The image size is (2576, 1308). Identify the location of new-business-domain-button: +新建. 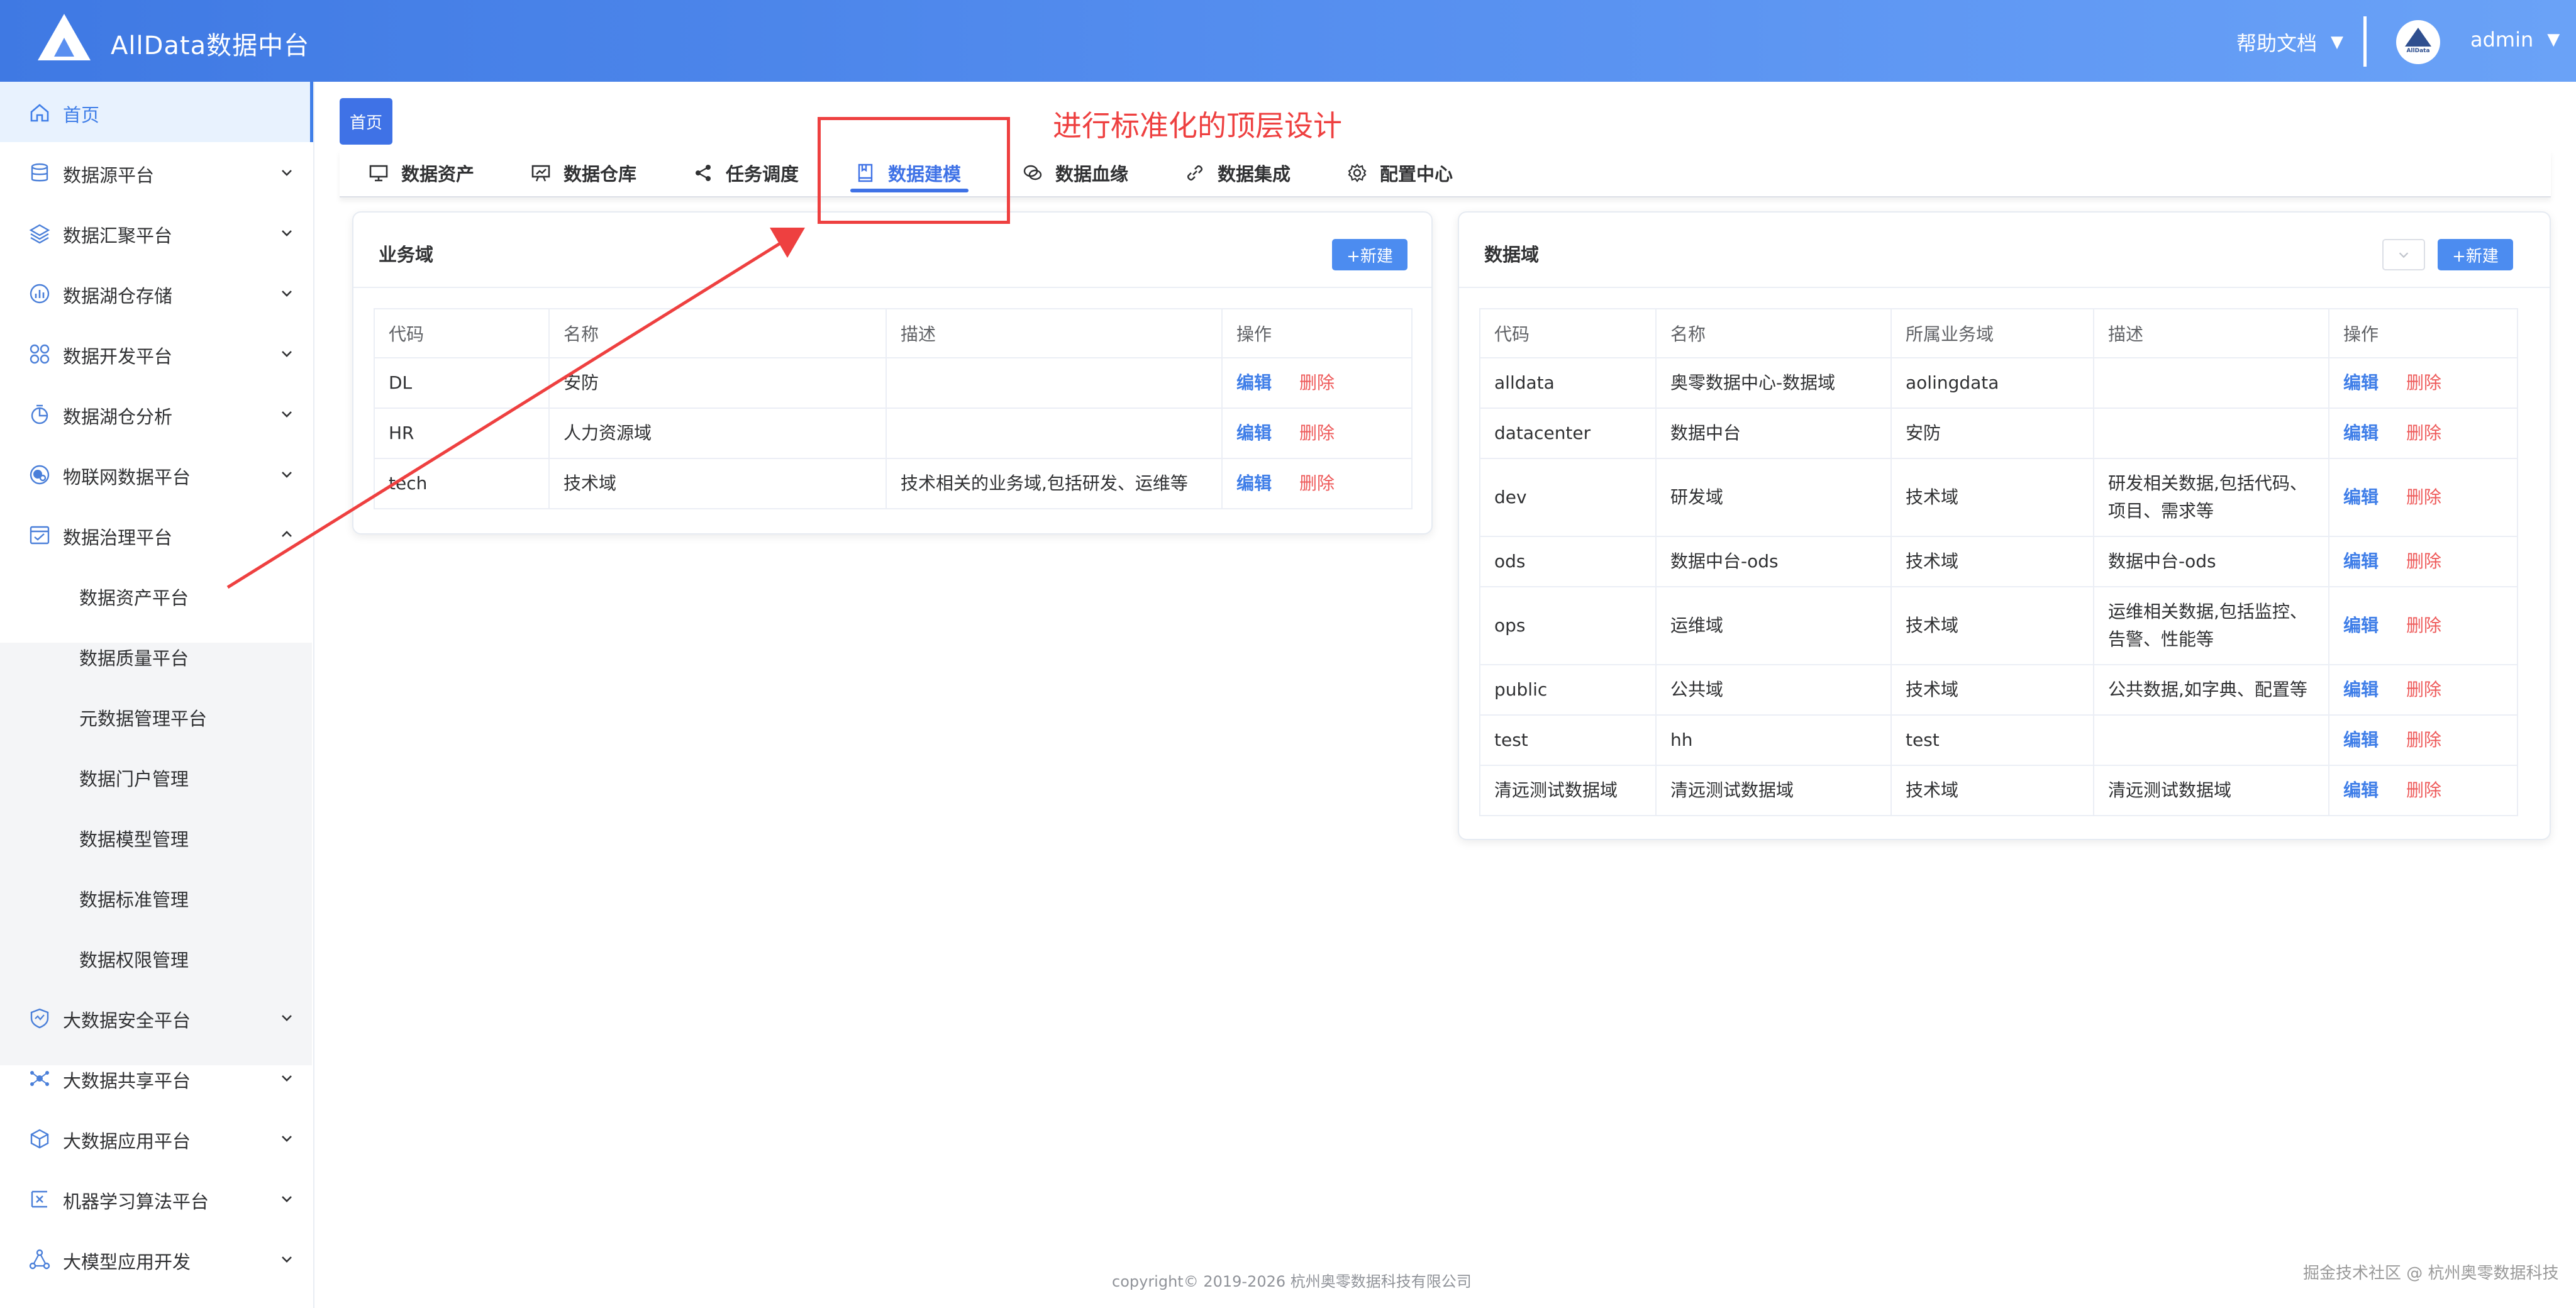
(1369, 254).